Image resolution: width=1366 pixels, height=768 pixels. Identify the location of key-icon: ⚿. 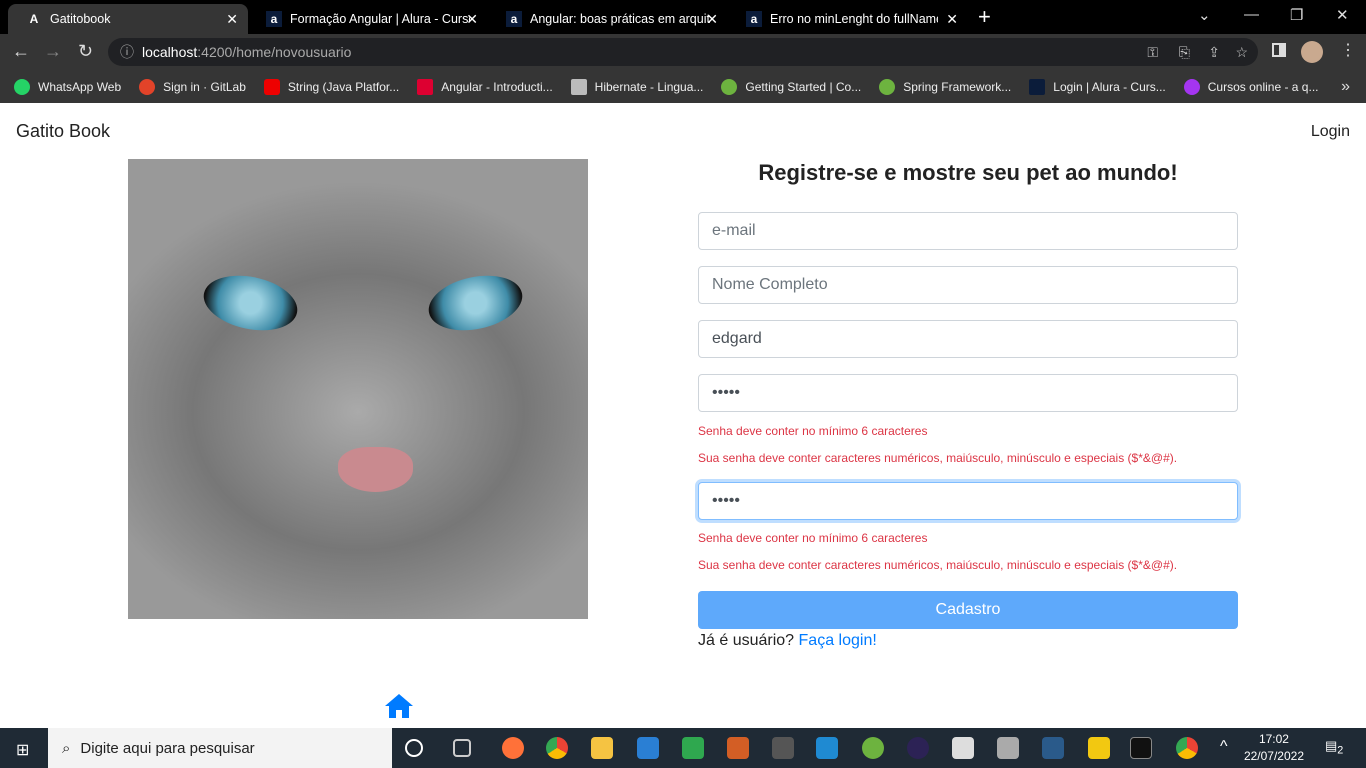
(1152, 52).